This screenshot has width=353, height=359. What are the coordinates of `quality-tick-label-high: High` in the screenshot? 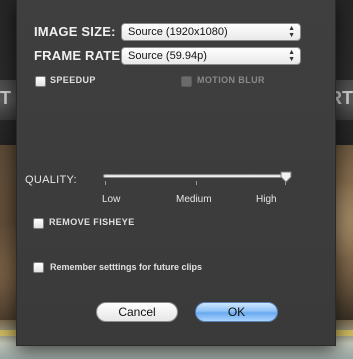 It's located at (266, 199).